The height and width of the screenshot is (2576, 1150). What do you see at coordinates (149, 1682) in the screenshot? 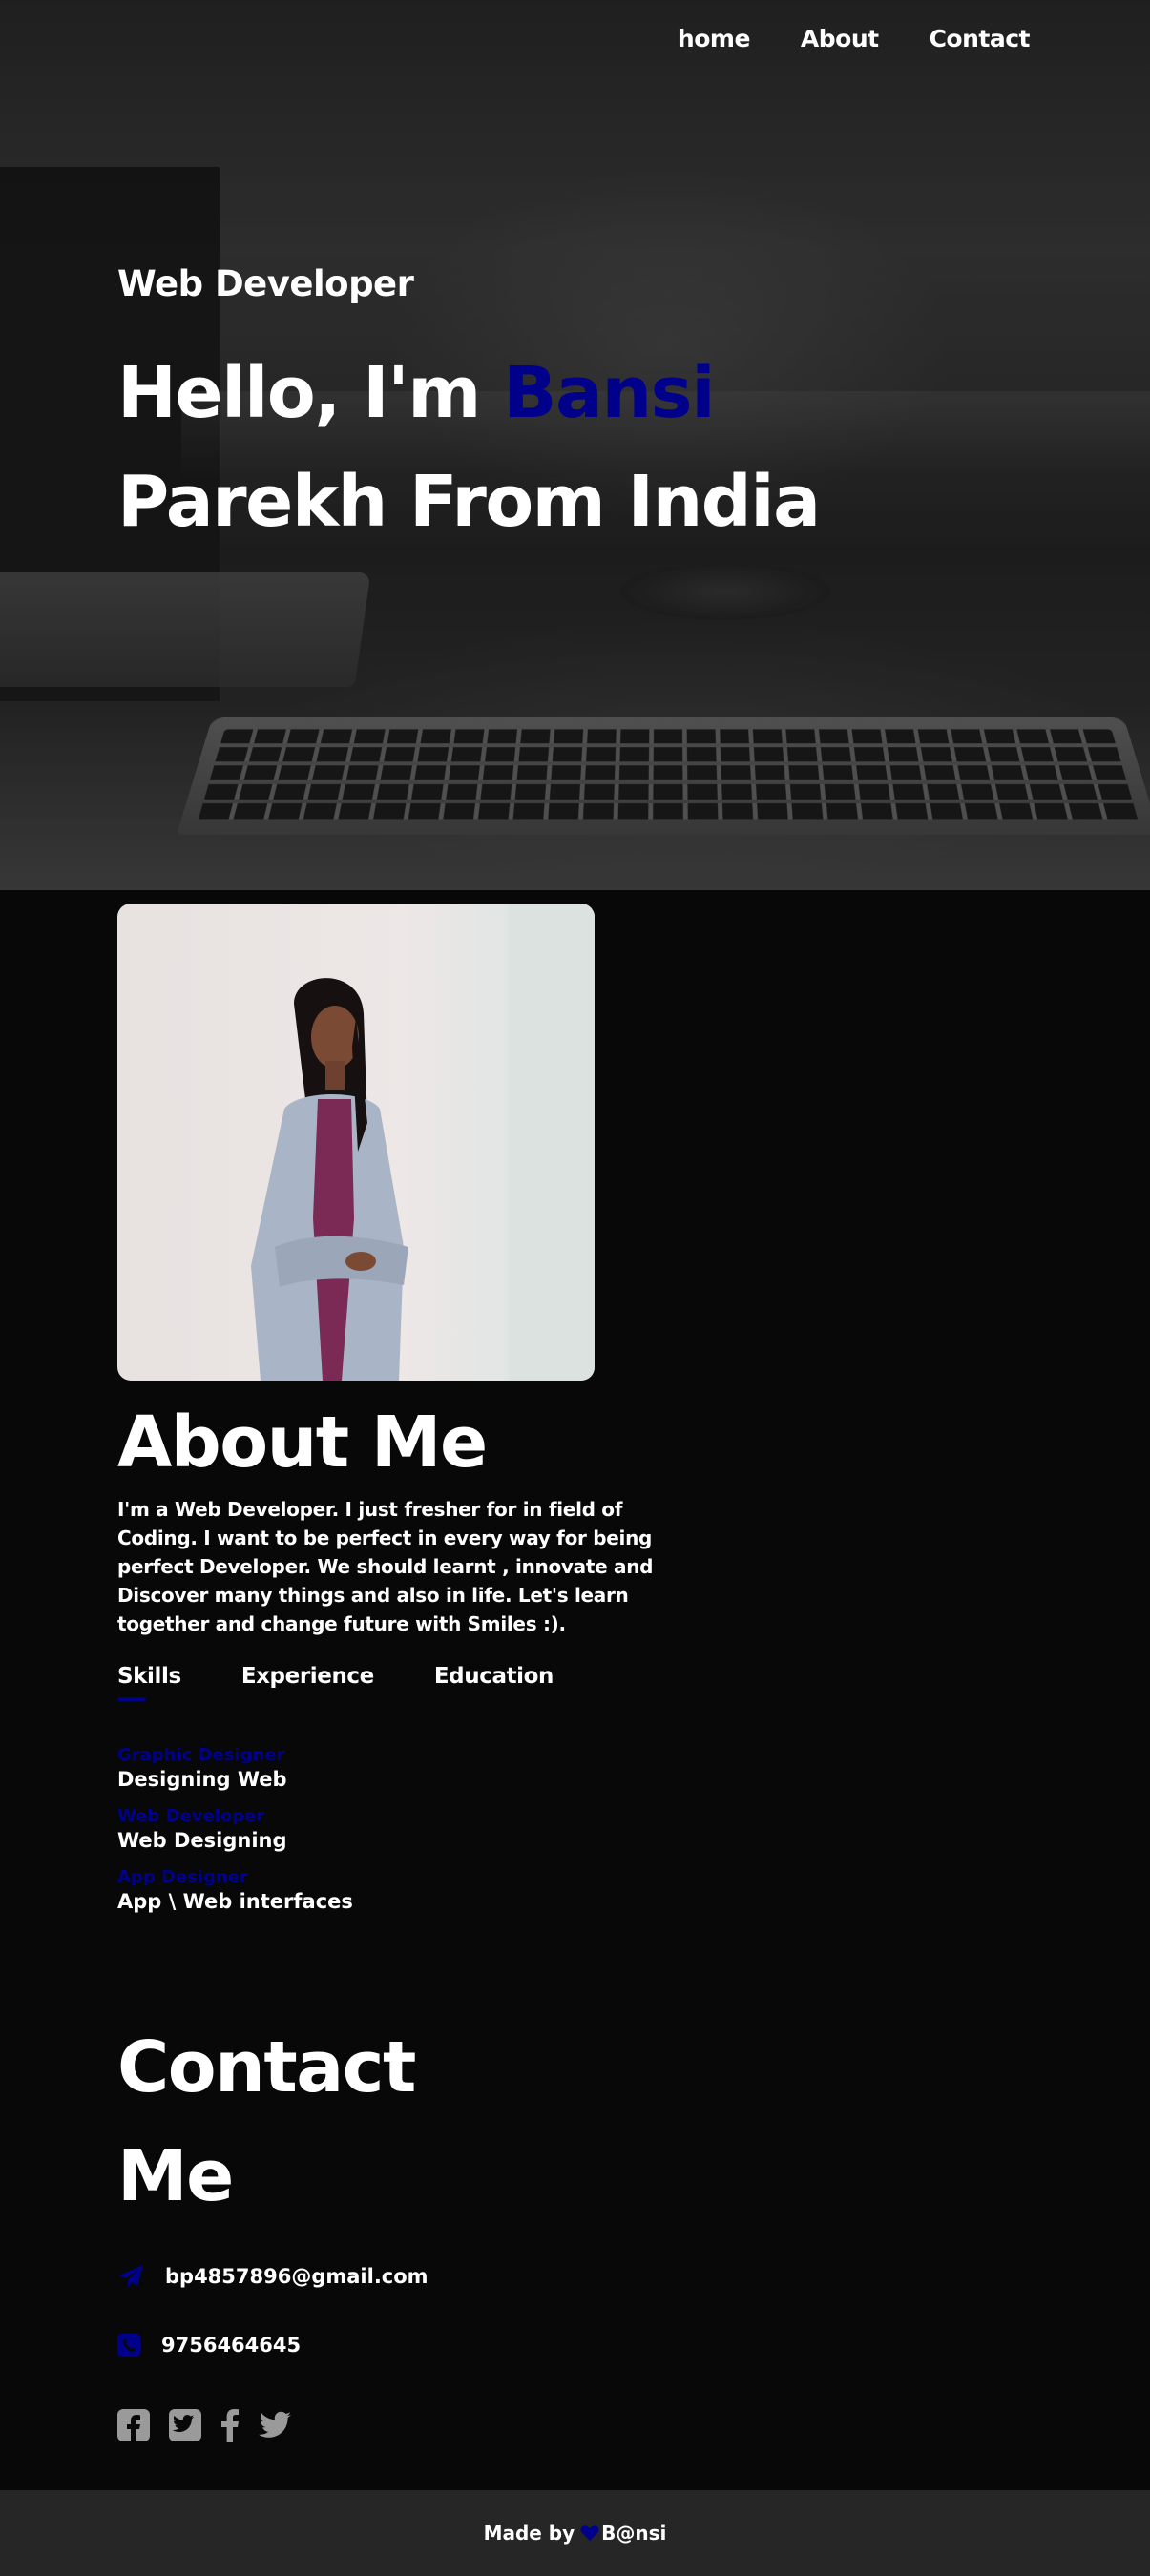
I see `tab-skills: Skills` at bounding box center [149, 1682].